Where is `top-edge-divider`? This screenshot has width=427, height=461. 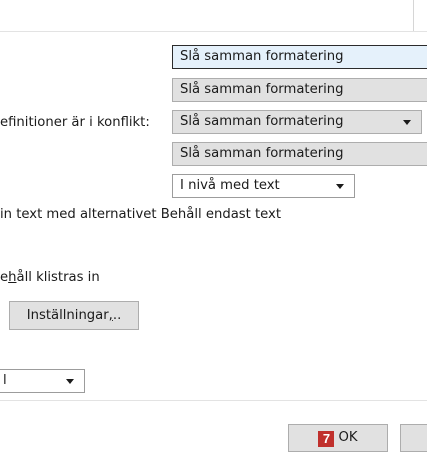
top-edge-divider is located at coordinates (413, 16).